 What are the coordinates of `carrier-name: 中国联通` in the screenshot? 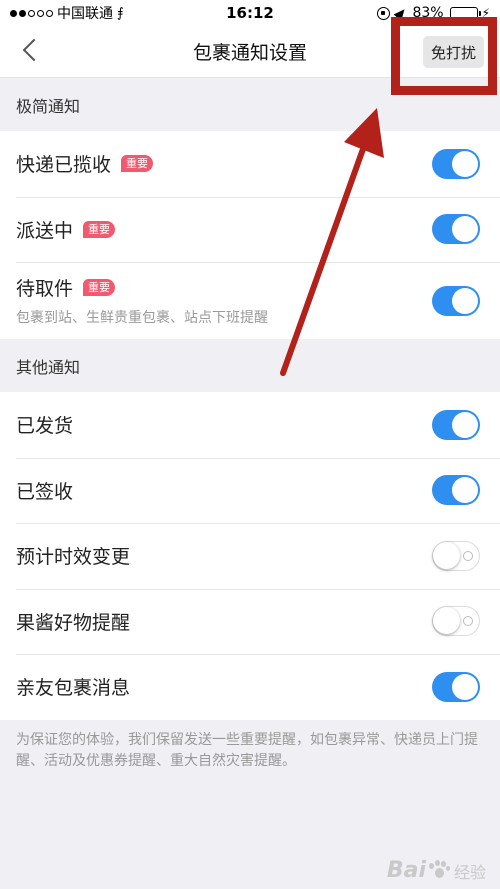 It's located at (85, 14).